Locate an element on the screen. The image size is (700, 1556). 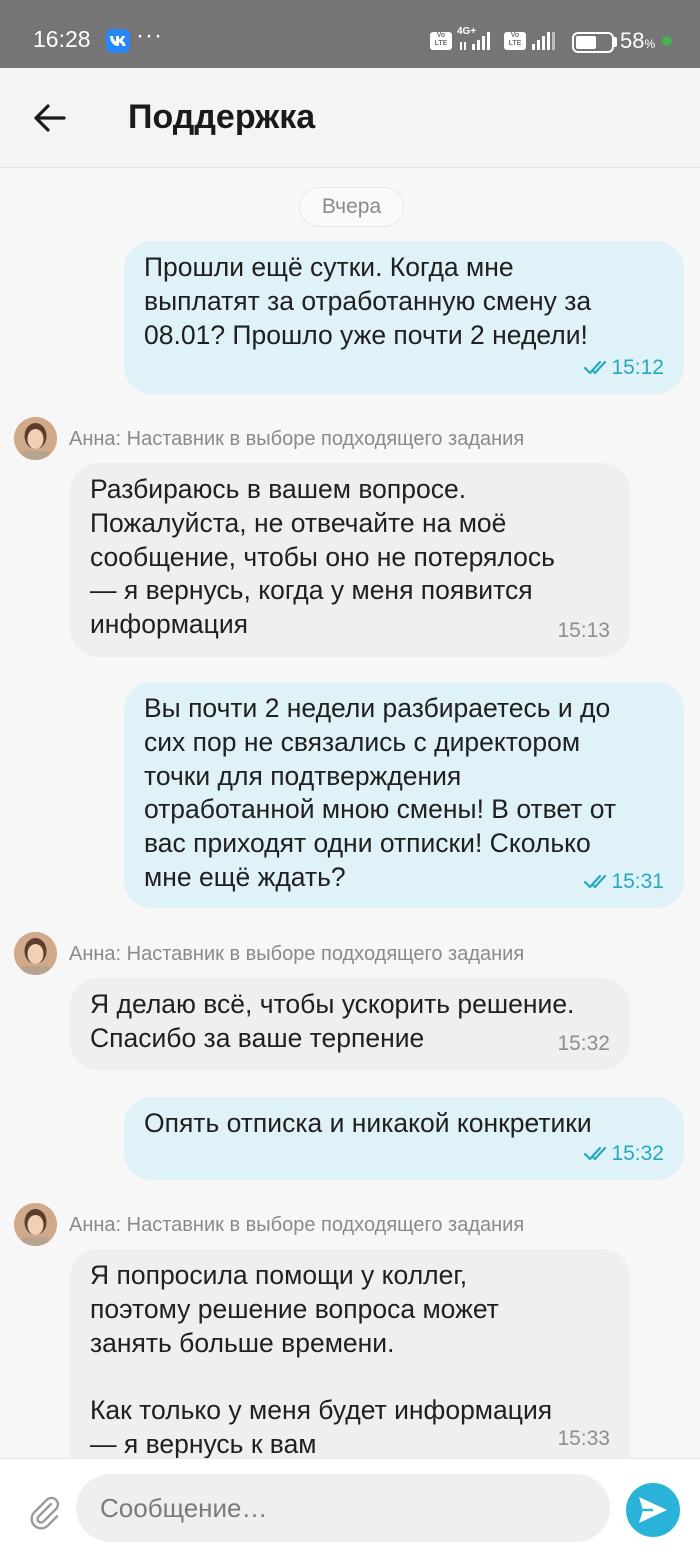
arrow-left-icon is located at coordinates (50, 118).